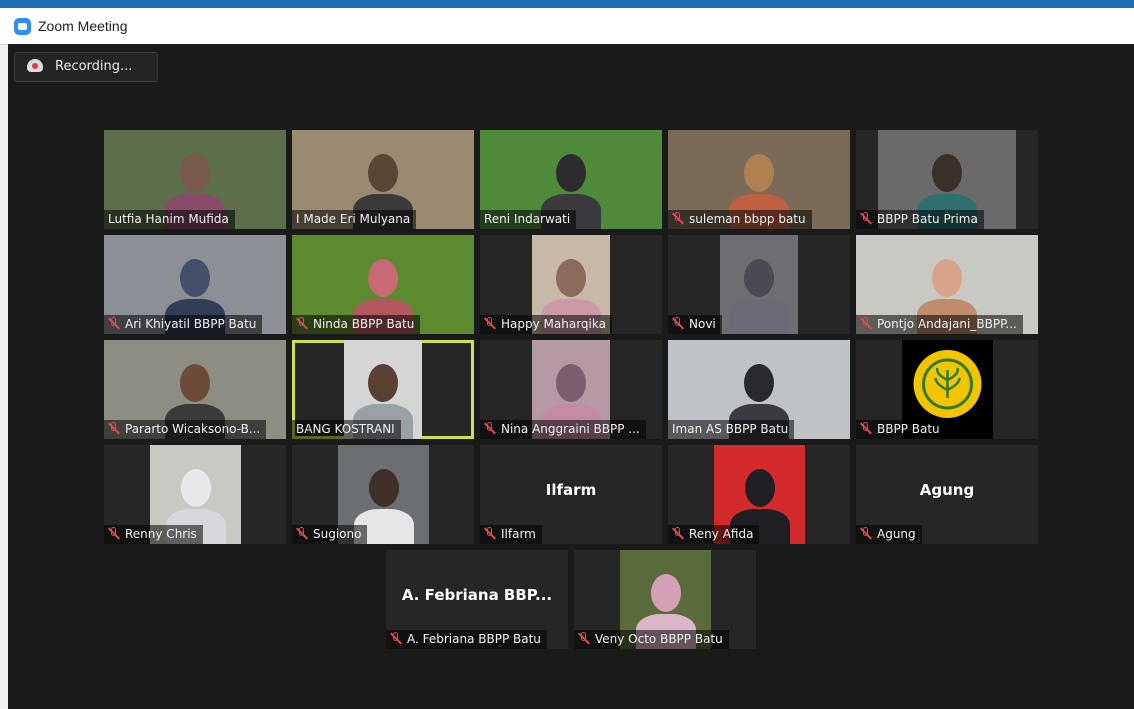 This screenshot has width=1134, height=709. What do you see at coordinates (759, 293) in the screenshot?
I see `participant-silhouette` at bounding box center [759, 293].